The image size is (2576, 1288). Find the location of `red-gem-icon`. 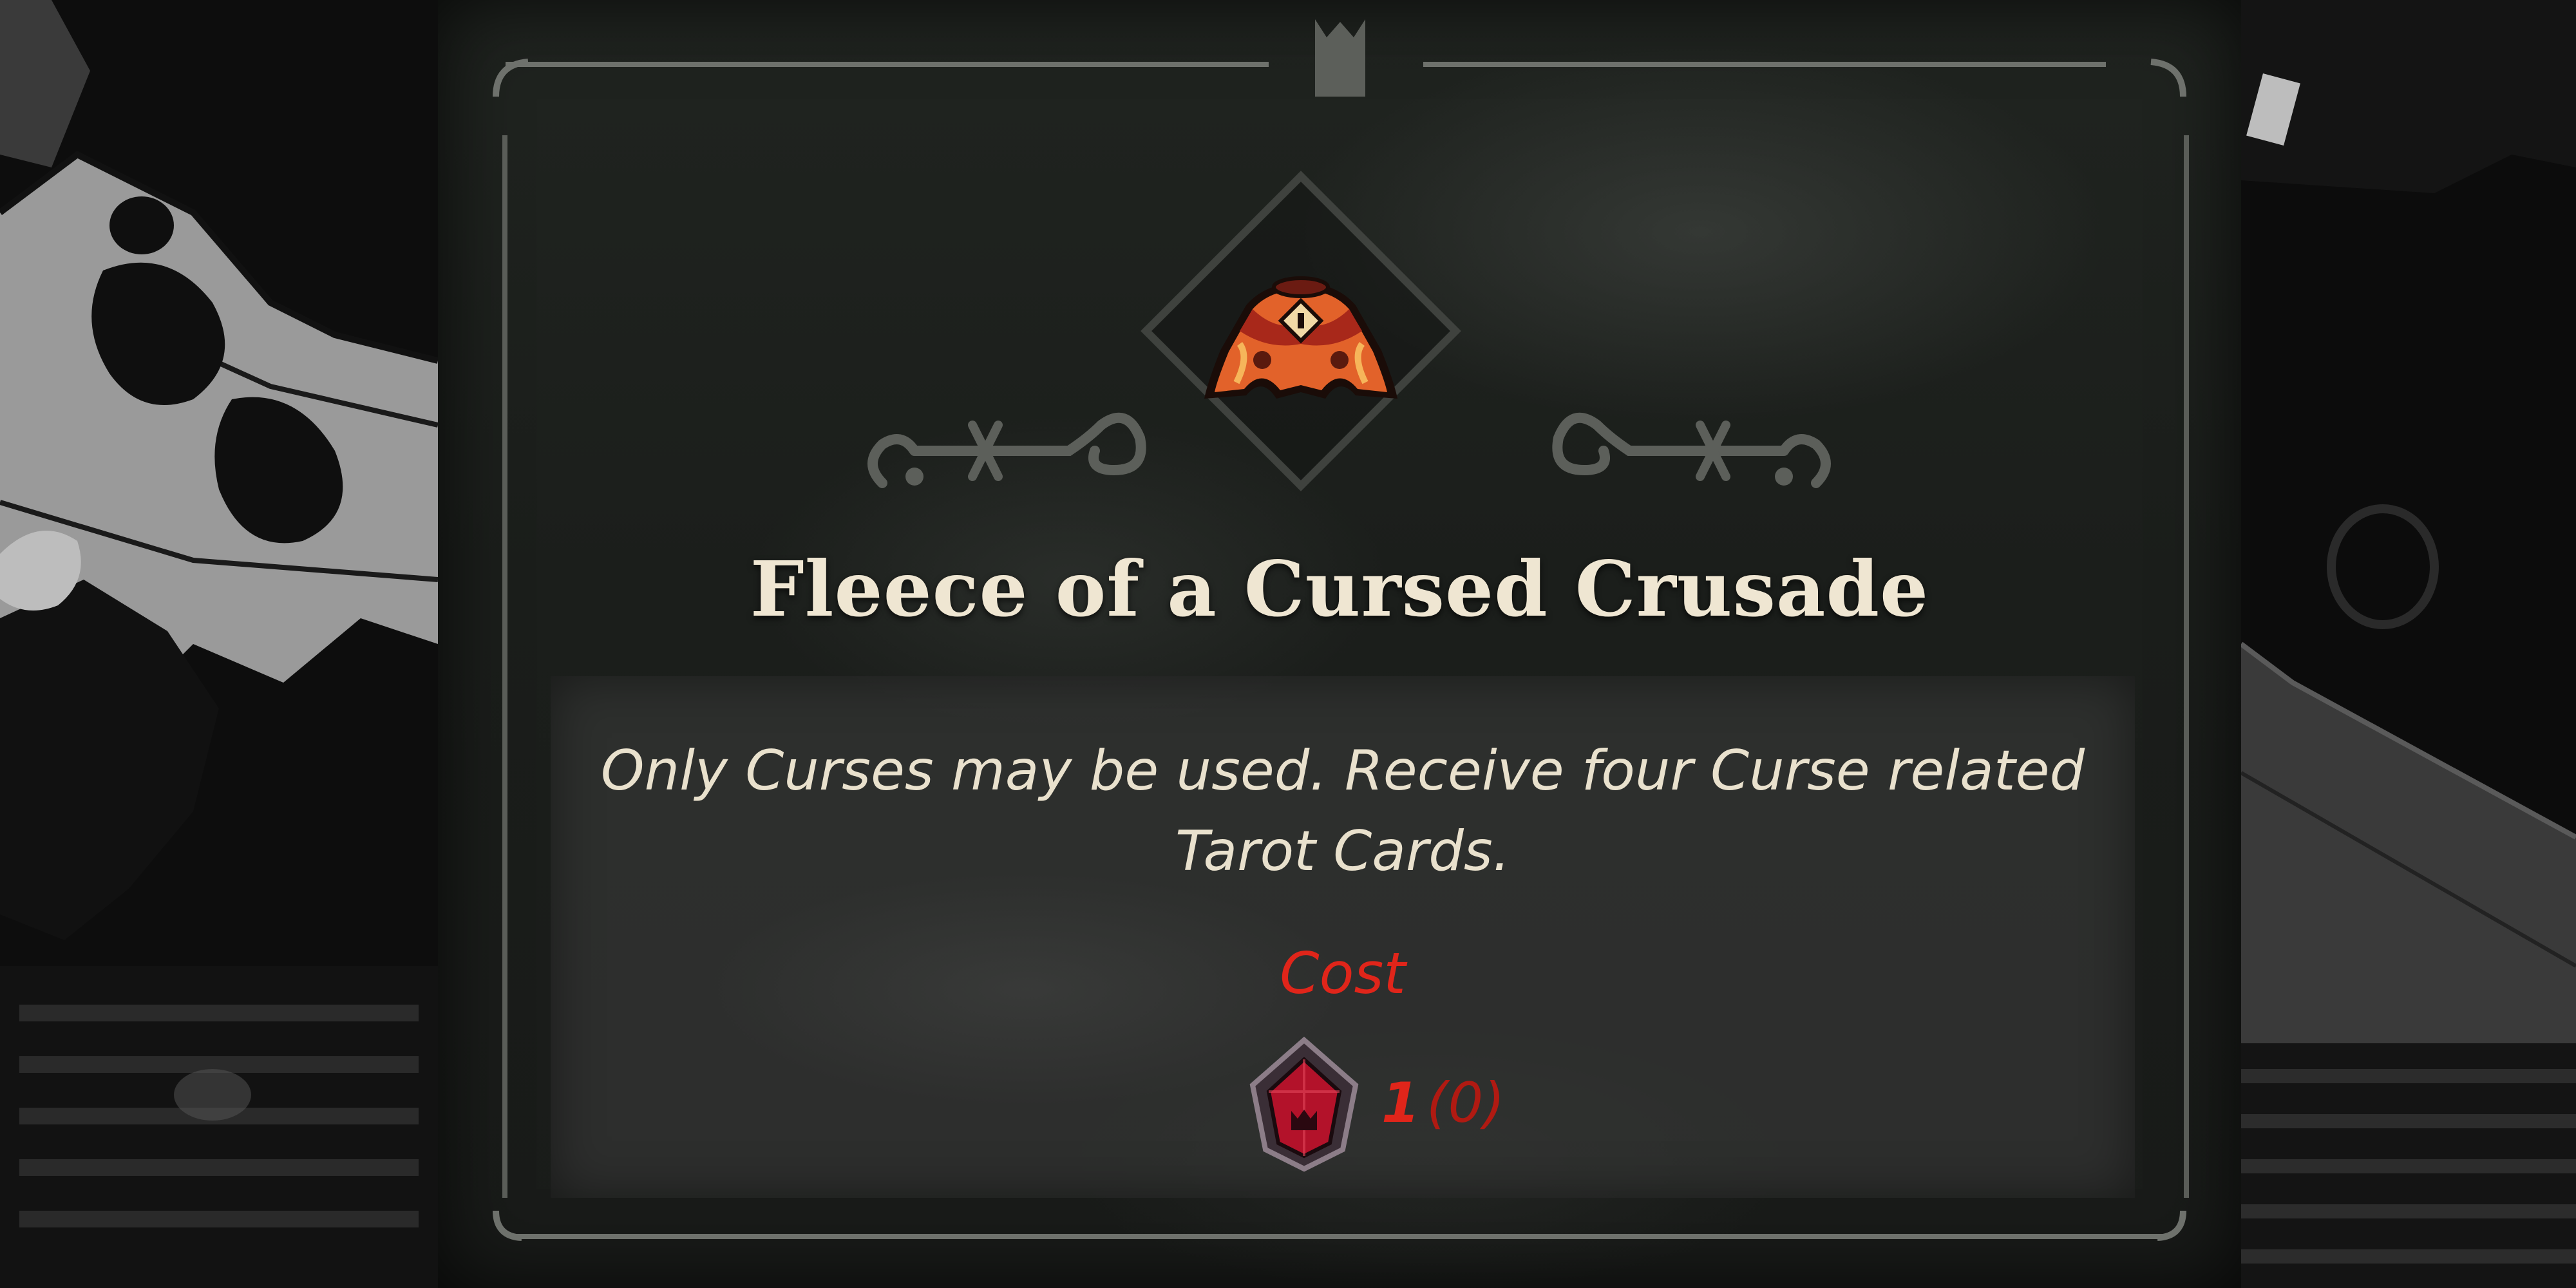

red-gem-icon is located at coordinates (1304, 1104).